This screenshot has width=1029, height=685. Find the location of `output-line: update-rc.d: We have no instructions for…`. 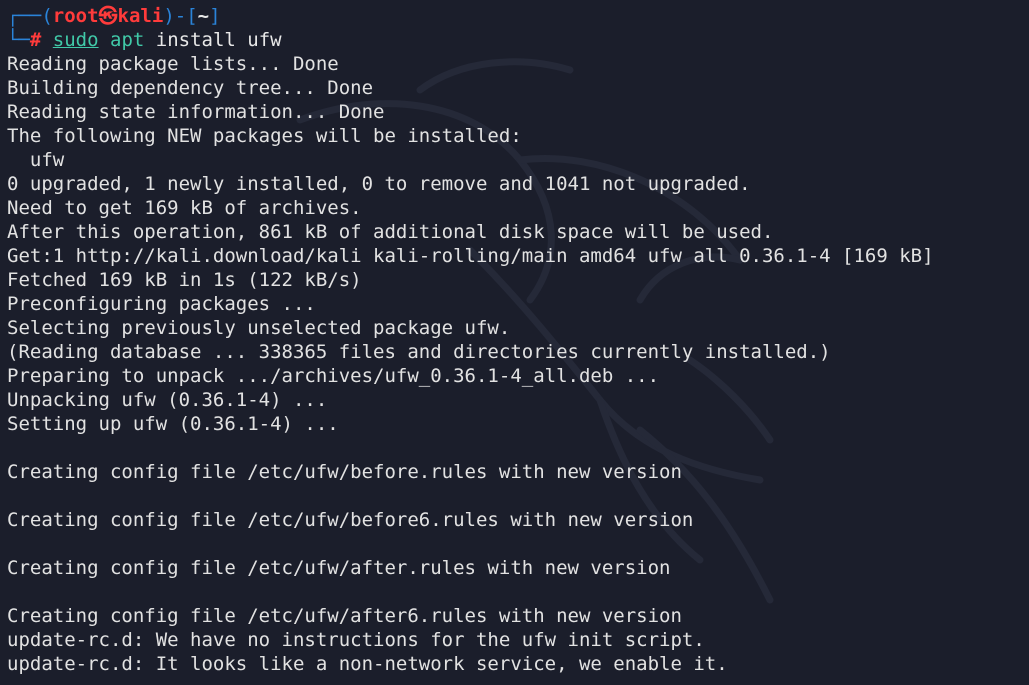

output-line: update-rc.d: We have no instructions for… is located at coordinates (356, 640).